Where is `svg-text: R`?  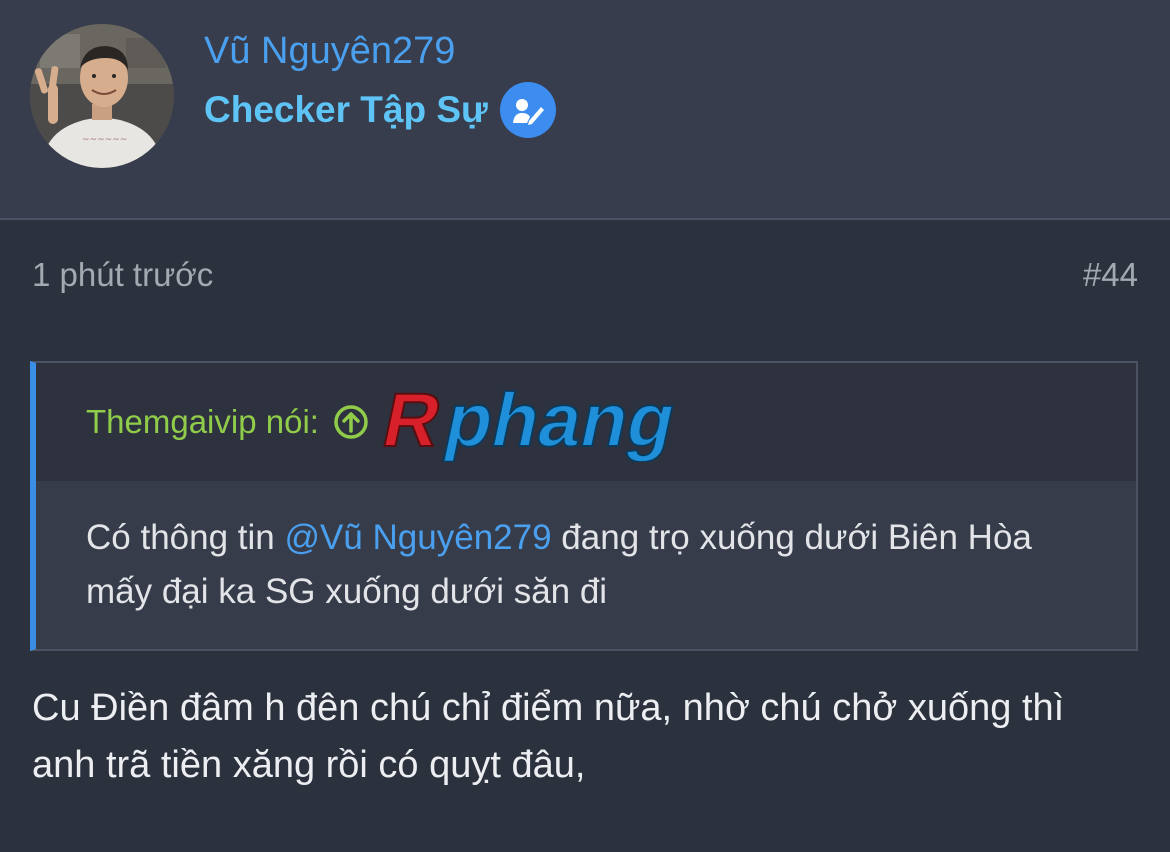 svg-text: R is located at coordinates (412, 422).